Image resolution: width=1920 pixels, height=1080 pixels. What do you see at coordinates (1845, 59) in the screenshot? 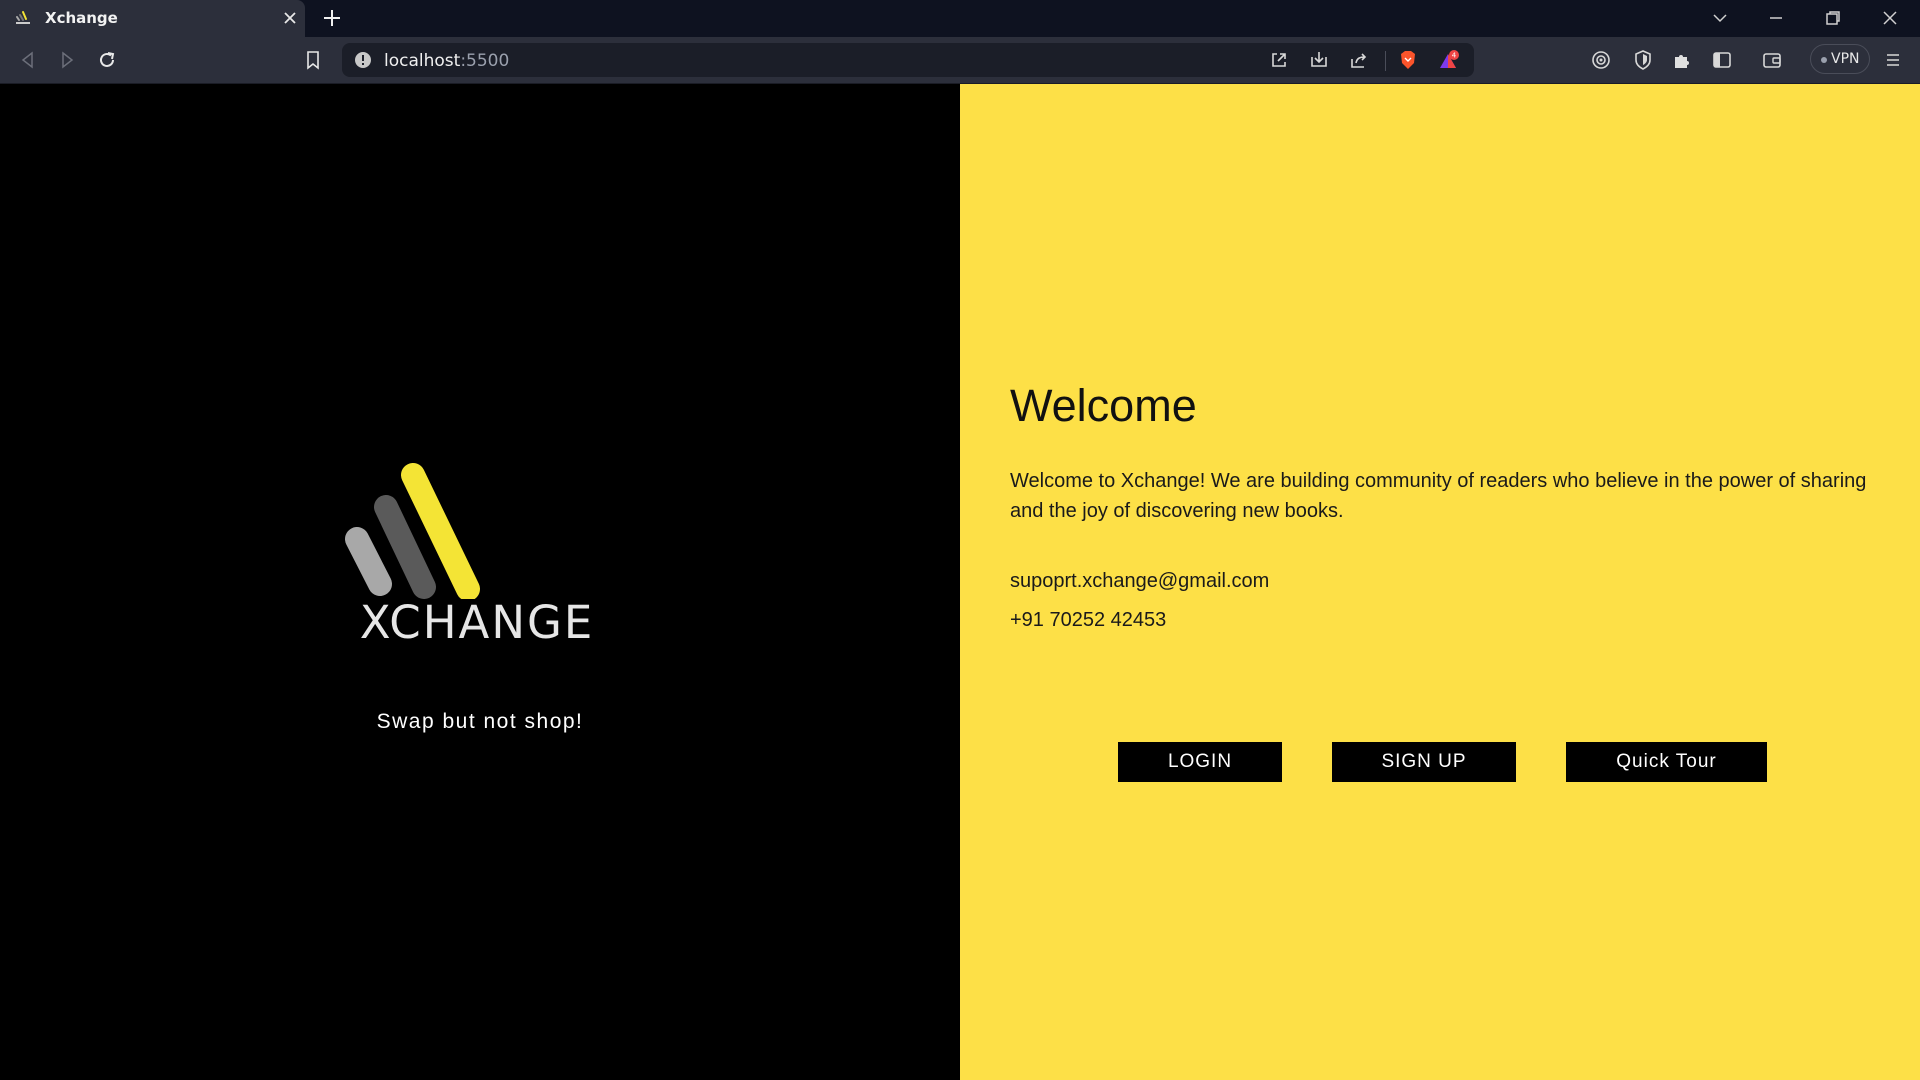
I see `vpn-label: VPN` at bounding box center [1845, 59].